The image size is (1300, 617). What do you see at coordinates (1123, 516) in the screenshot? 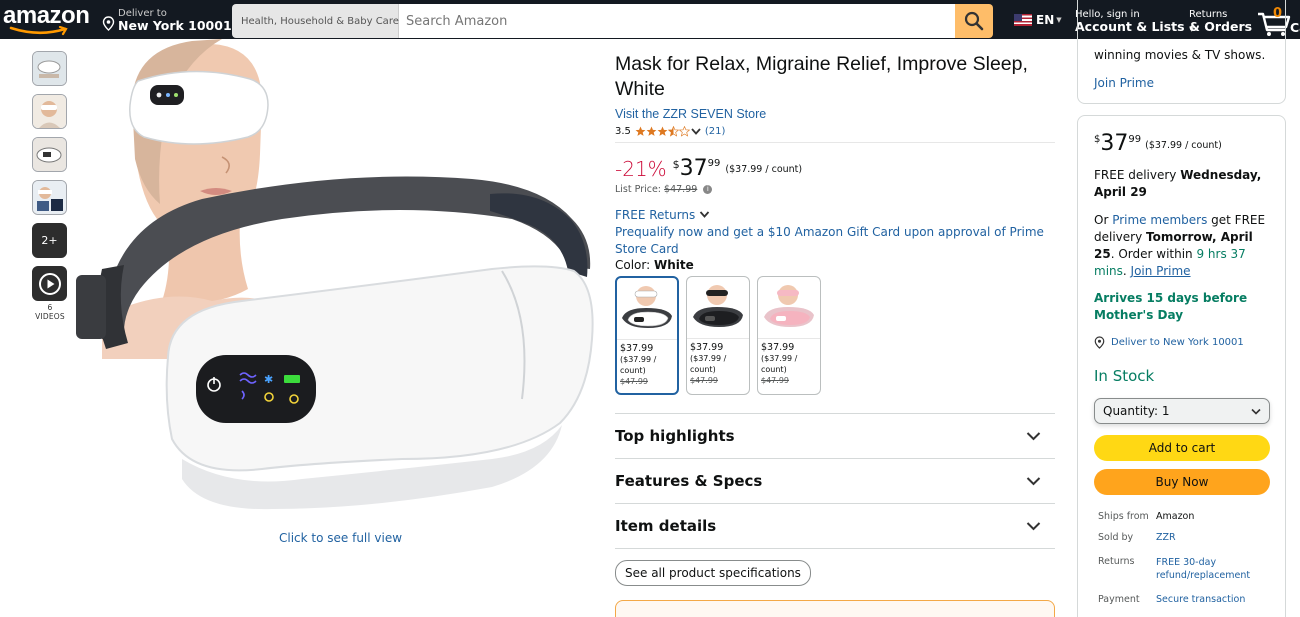
I see `ships-from-label: Ships from` at bounding box center [1123, 516].